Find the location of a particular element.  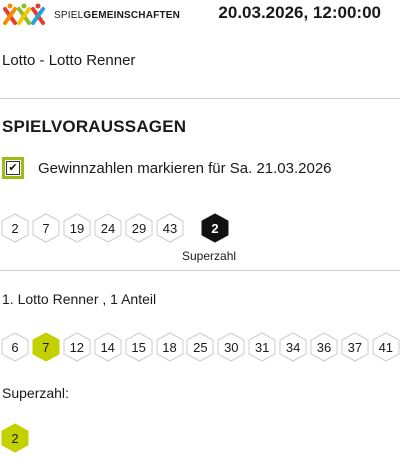

prediction-number-ball: 24 is located at coordinates (108, 228).